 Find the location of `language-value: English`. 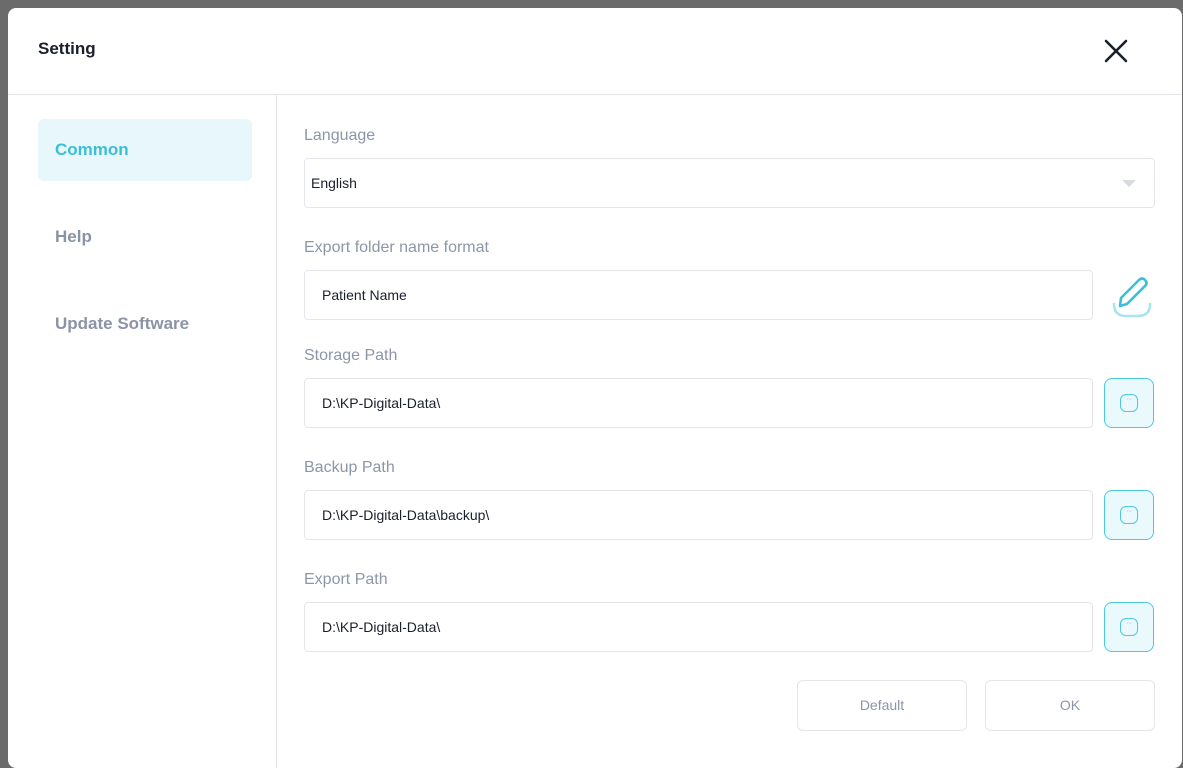

language-value: English is located at coordinates (334, 183).